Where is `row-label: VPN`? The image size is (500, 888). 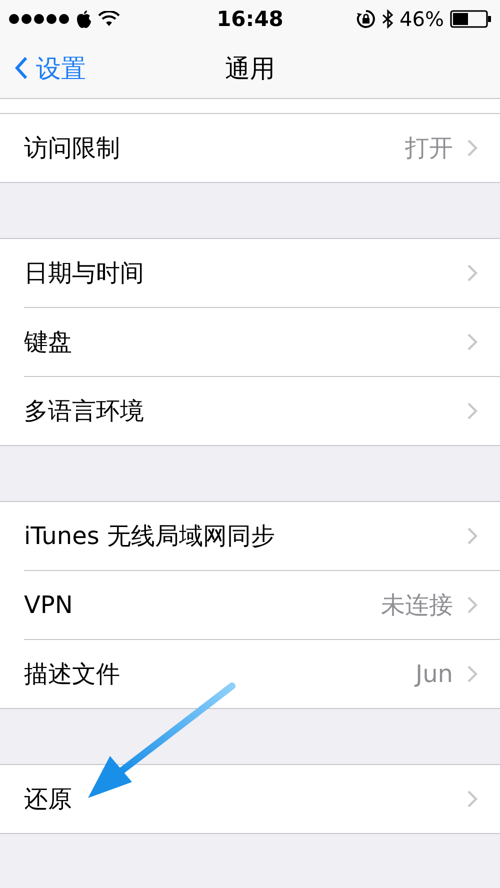
row-label: VPN is located at coordinates (49, 605).